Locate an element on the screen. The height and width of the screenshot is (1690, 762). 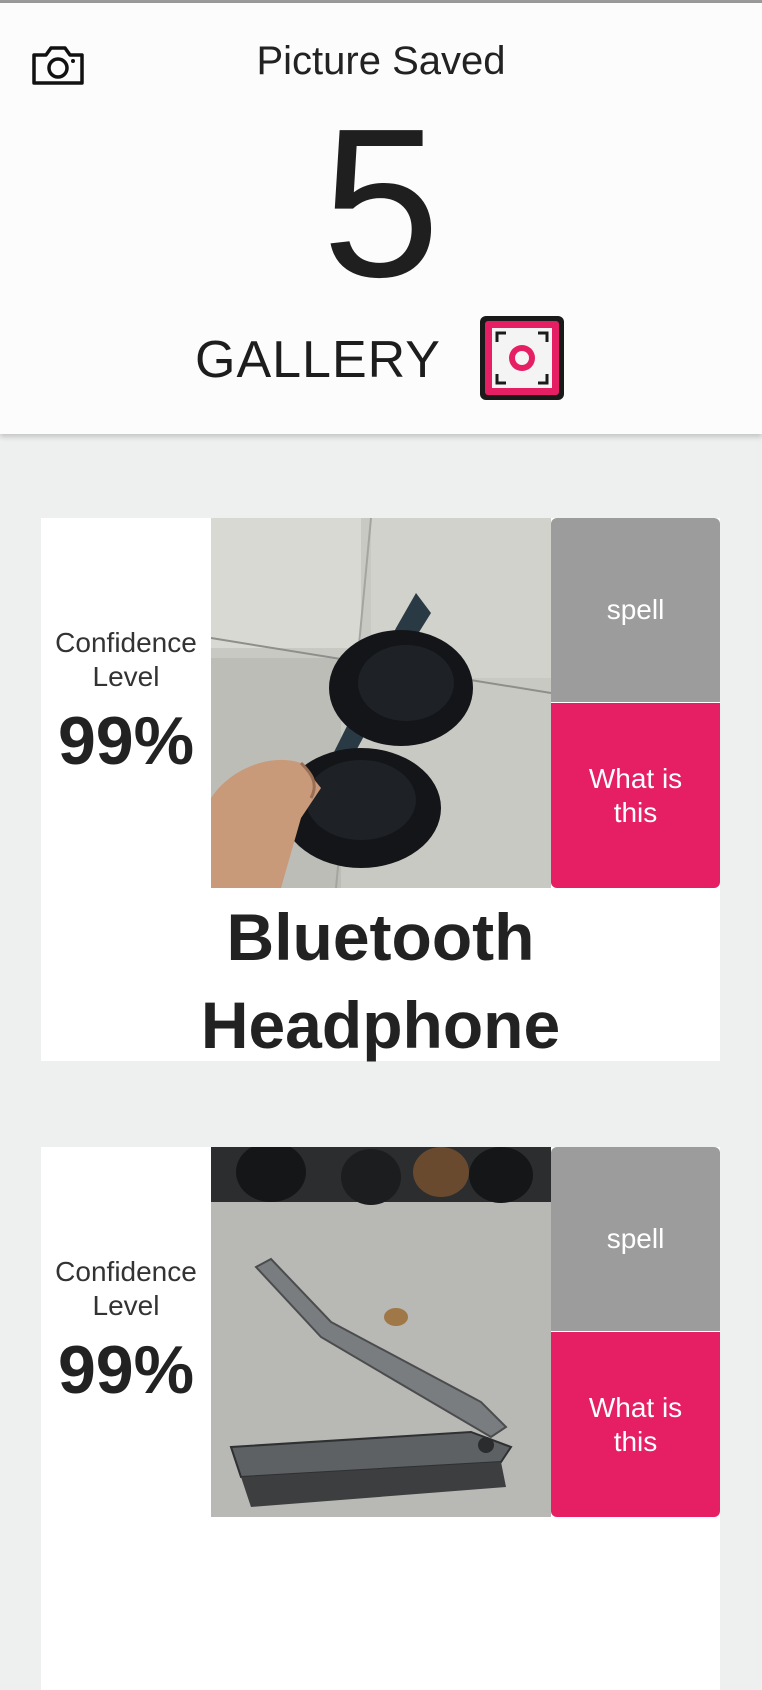
saved-count: 5 is located at coordinates (381, 202).